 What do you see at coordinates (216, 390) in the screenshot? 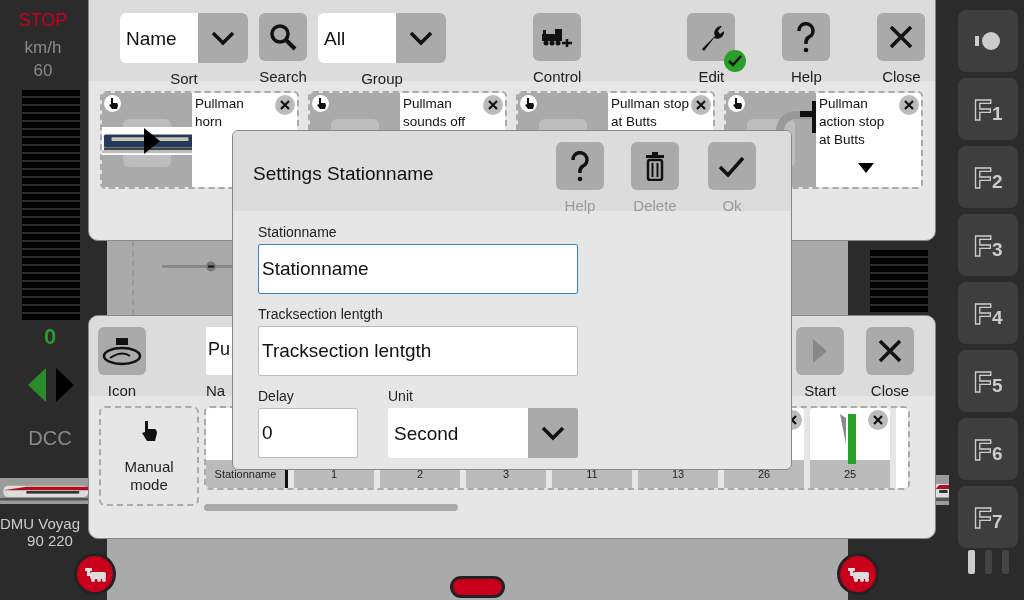
I see `field-label: Na` at bounding box center [216, 390].